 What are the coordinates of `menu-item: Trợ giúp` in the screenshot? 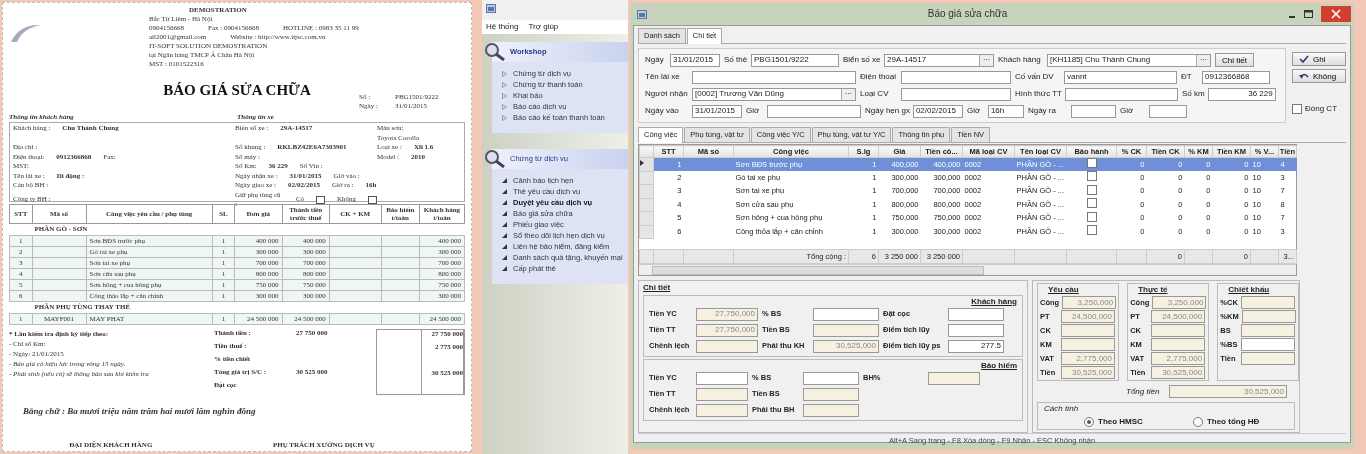 It's located at (543, 27).